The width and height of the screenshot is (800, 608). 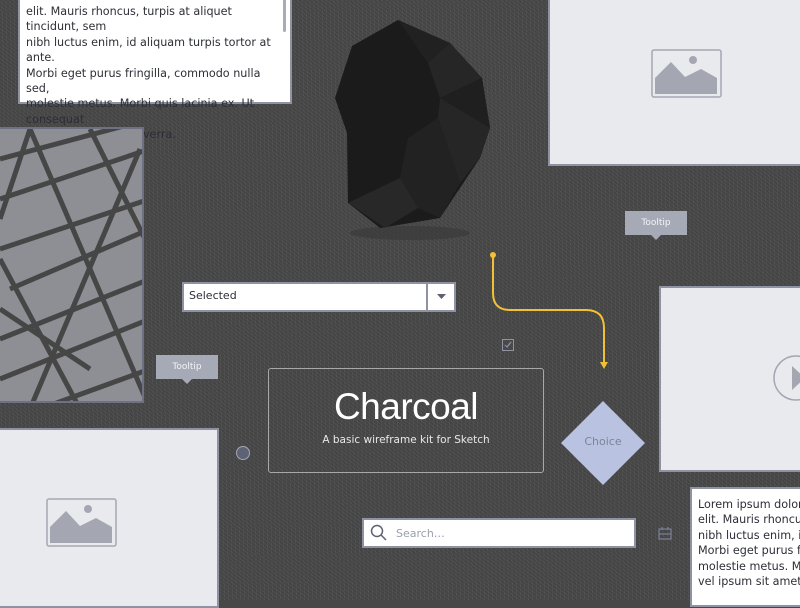 What do you see at coordinates (656, 225) in the screenshot?
I see `tooltip-right: Tooltip` at bounding box center [656, 225].